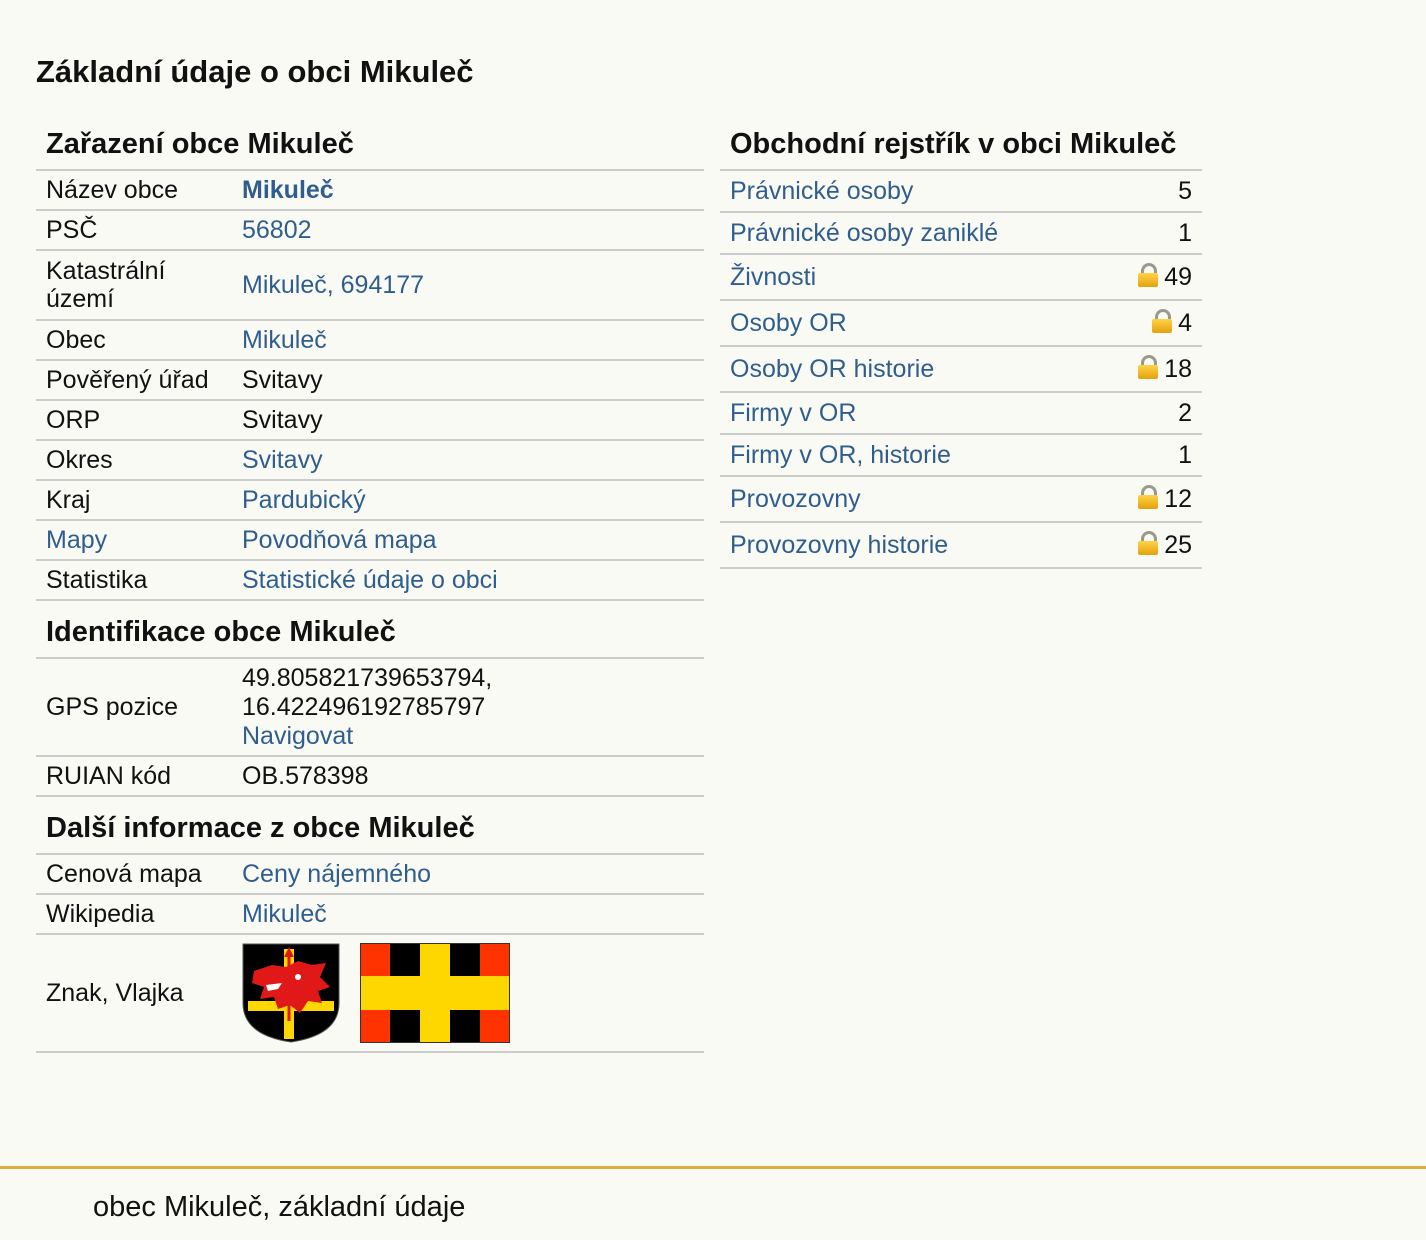 This screenshot has height=1240, width=1426. Describe the element at coordinates (961, 323) in the screenshot. I see `table-row: Osoby OR 4` at that location.